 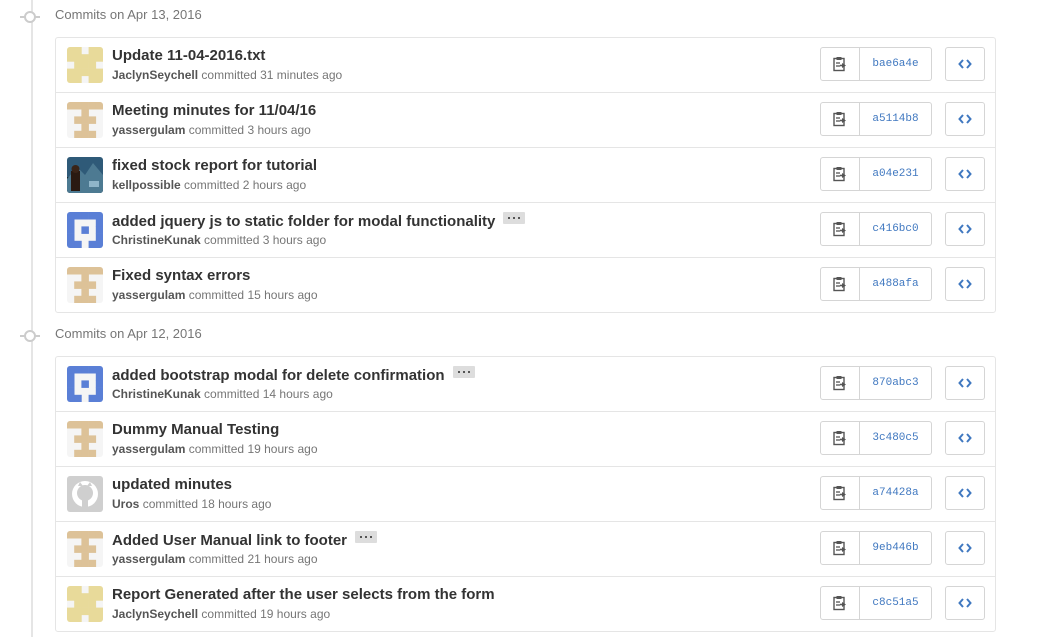 I want to click on commit-sha-button: c416bc0, so click(x=896, y=229).